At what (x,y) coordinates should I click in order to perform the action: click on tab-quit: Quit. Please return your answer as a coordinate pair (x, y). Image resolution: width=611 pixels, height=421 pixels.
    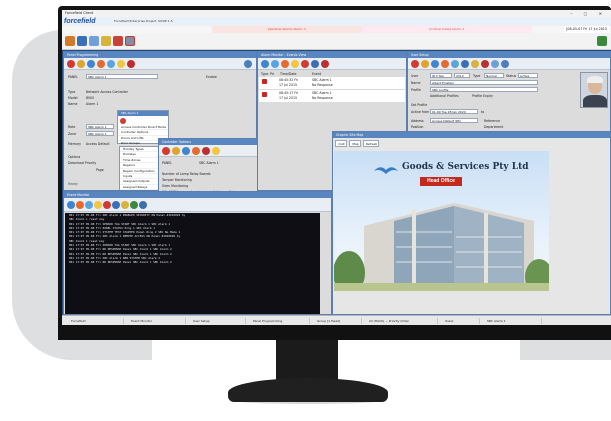
    Looking at the image, I should click on (341, 143).